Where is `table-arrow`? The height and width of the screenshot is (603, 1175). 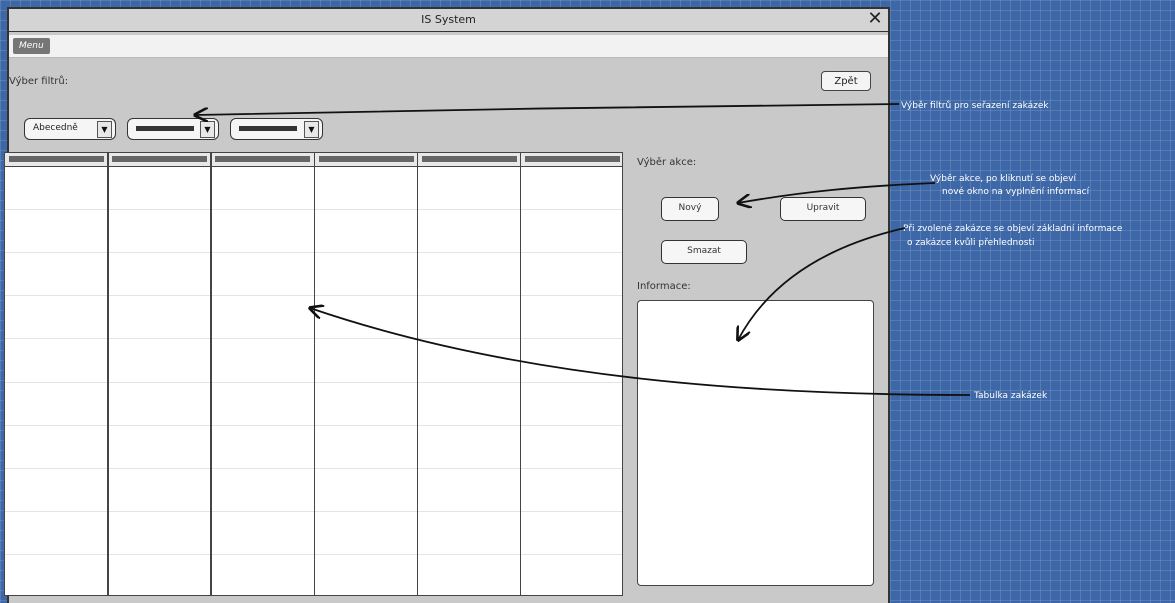 table-arrow is located at coordinates (640, 352).